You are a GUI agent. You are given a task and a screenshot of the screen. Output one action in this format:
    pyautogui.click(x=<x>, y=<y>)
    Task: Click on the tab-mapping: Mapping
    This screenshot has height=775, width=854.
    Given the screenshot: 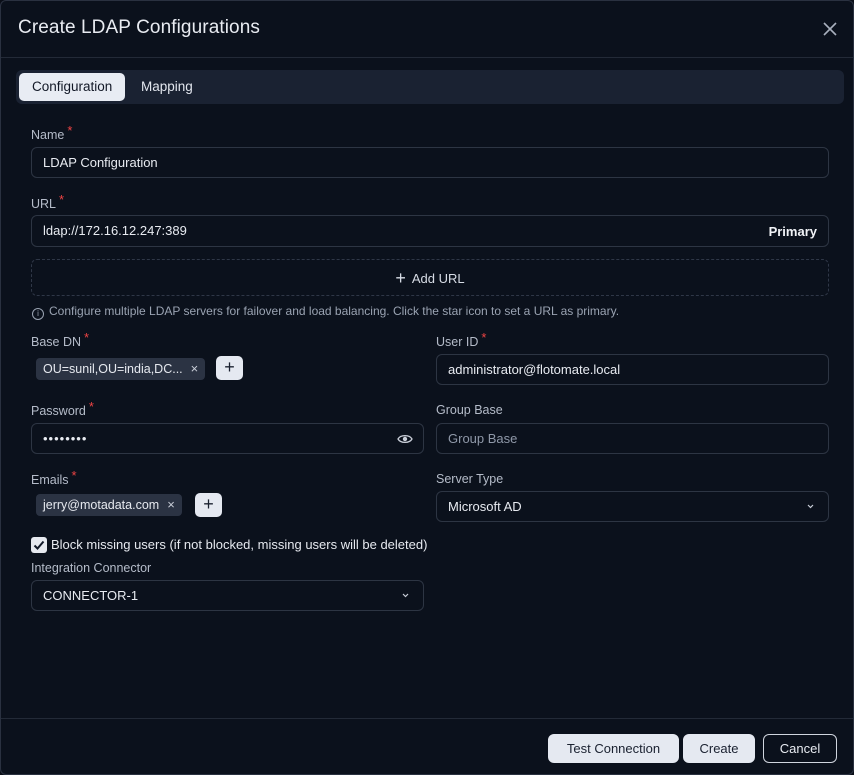 What is the action you would take?
    pyautogui.click(x=167, y=87)
    